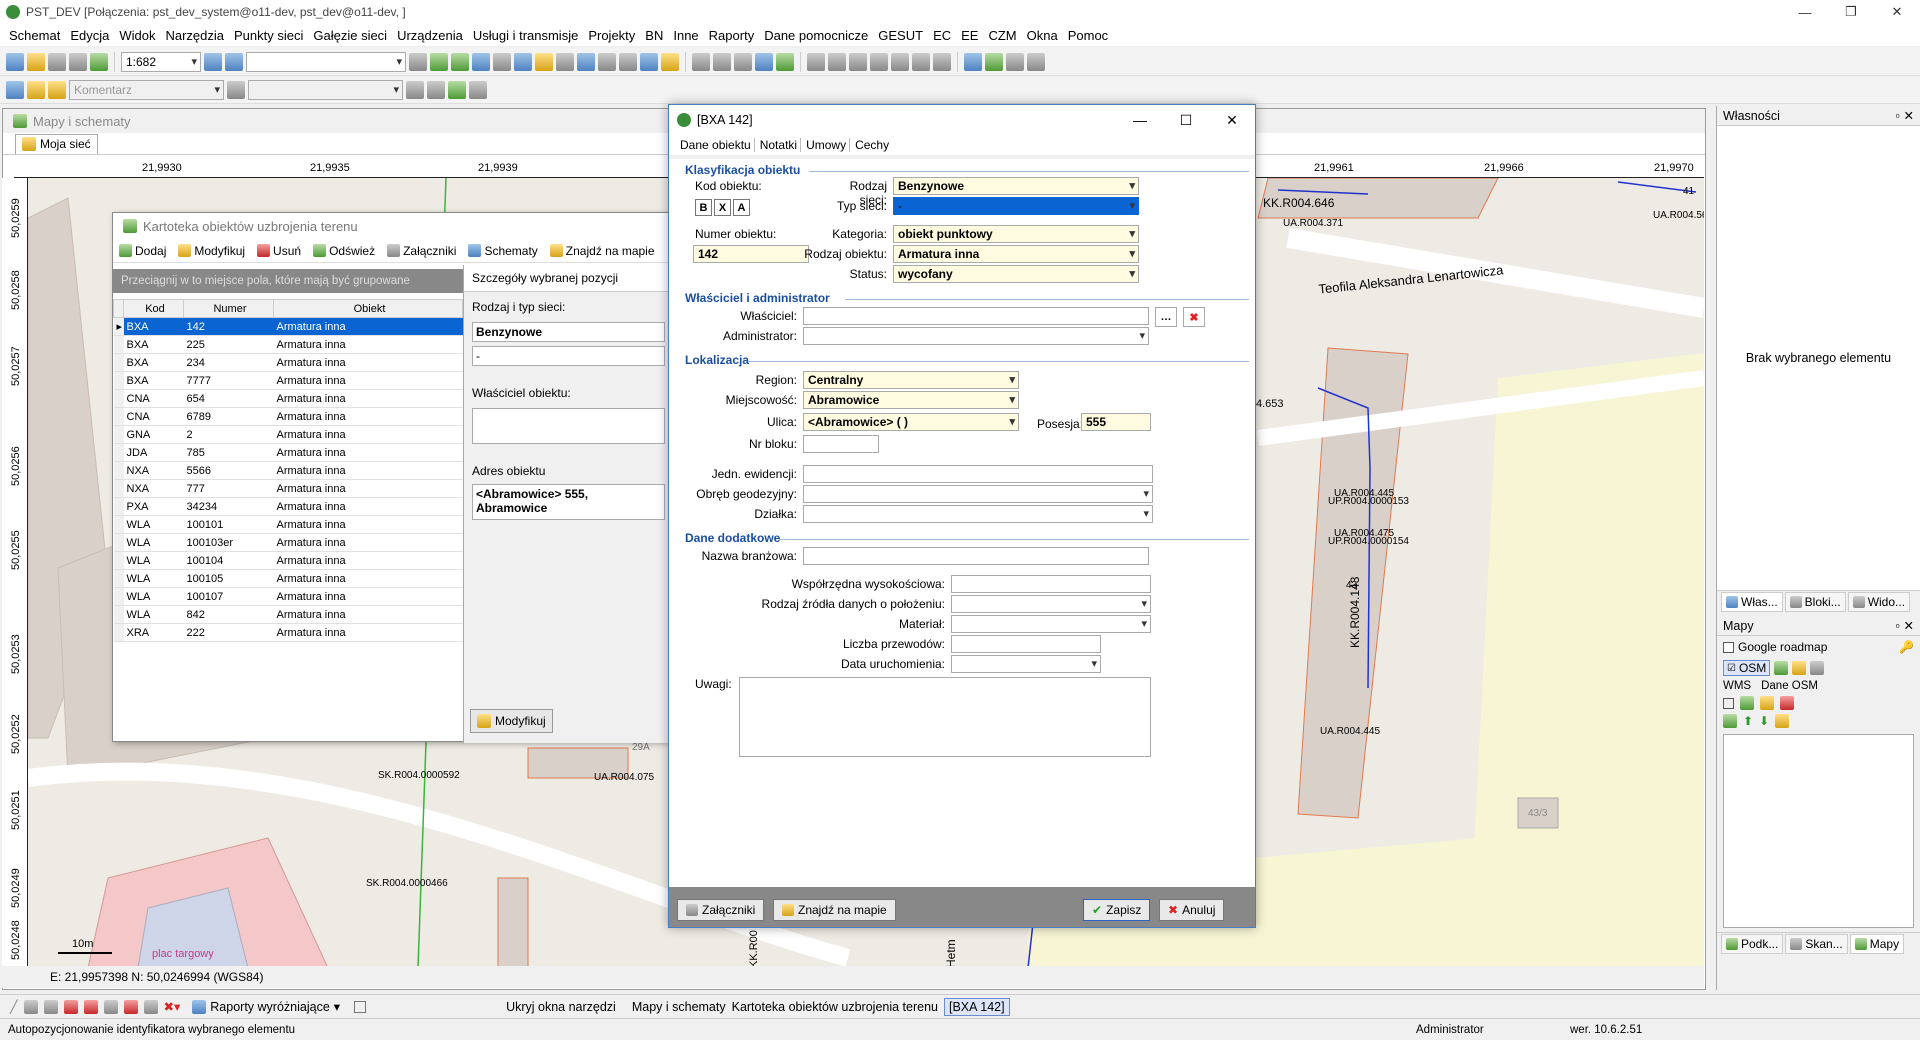 This screenshot has width=1920, height=1040. What do you see at coordinates (1116, 422) in the screenshot?
I see `posesja-field: 555` at bounding box center [1116, 422].